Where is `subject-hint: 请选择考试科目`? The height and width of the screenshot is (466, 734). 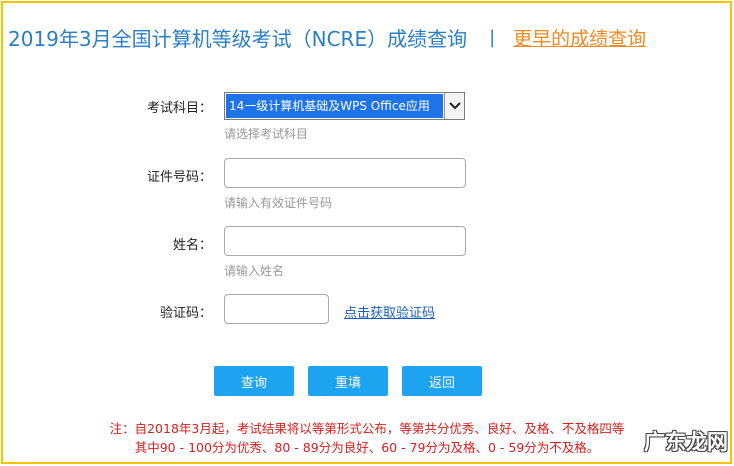
subject-hint: 请选择考试科目 is located at coordinates (266, 134).